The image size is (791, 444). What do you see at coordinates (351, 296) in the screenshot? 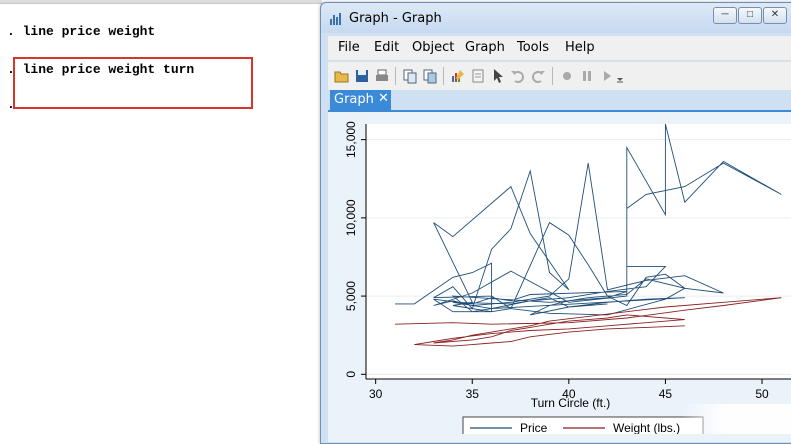
I see `y-tick-label: 5,000` at bounding box center [351, 296].